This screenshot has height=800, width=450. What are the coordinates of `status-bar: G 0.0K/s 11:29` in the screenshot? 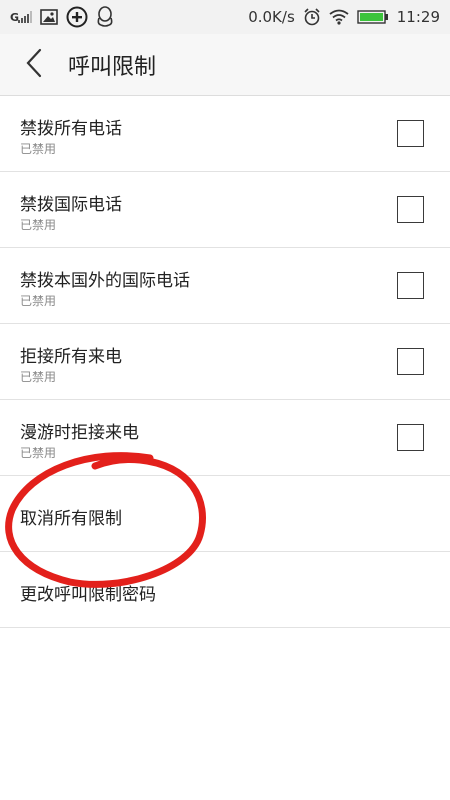 It's located at (225, 17).